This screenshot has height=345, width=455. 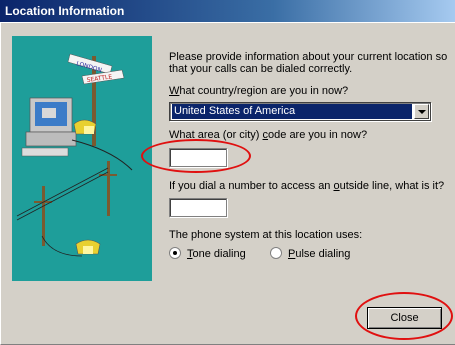 I want to click on country-select: United States of America, so click(x=300, y=111).